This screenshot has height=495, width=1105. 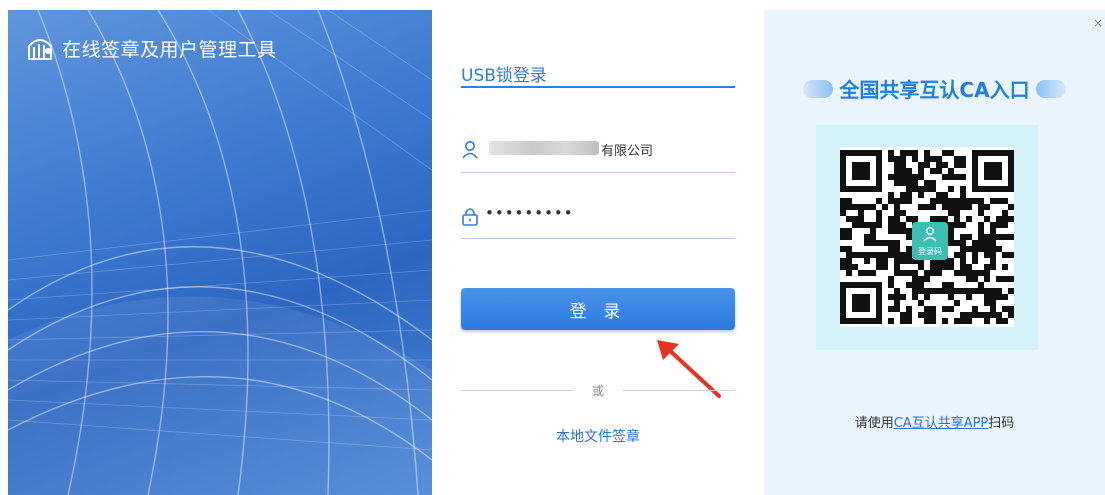 I want to click on lock-icon, so click(x=470, y=217).